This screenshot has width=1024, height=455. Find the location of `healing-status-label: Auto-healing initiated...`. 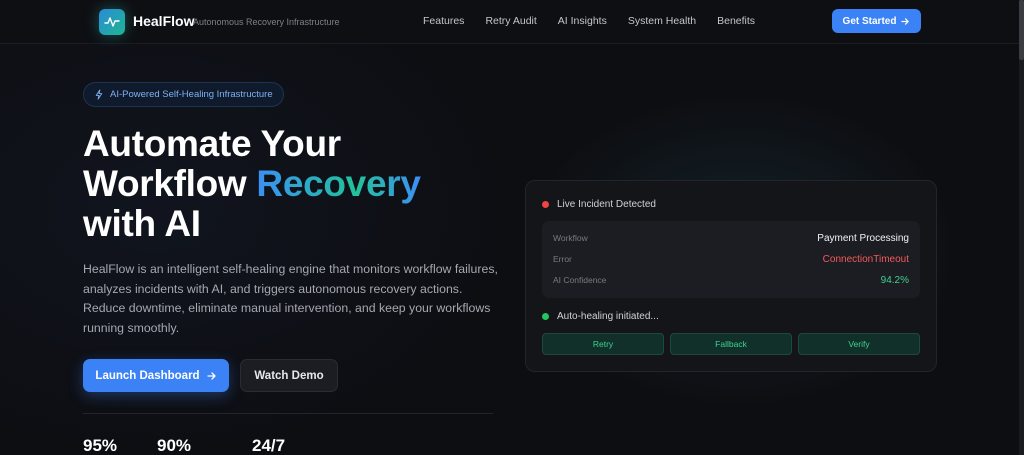

healing-status-label: Auto-healing initiated... is located at coordinates (608, 316).